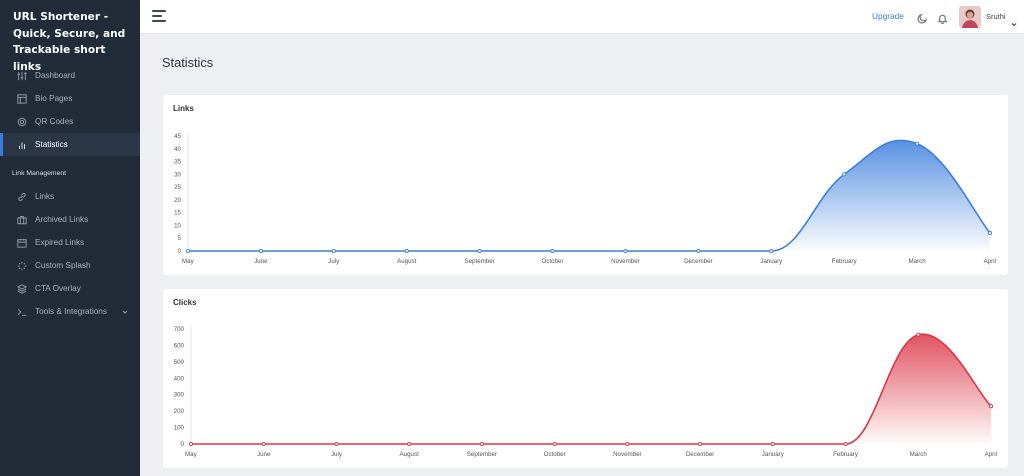 Image resolution: width=1024 pixels, height=476 pixels. What do you see at coordinates (177, 187) in the screenshot?
I see `y-tick-label: 25` at bounding box center [177, 187].